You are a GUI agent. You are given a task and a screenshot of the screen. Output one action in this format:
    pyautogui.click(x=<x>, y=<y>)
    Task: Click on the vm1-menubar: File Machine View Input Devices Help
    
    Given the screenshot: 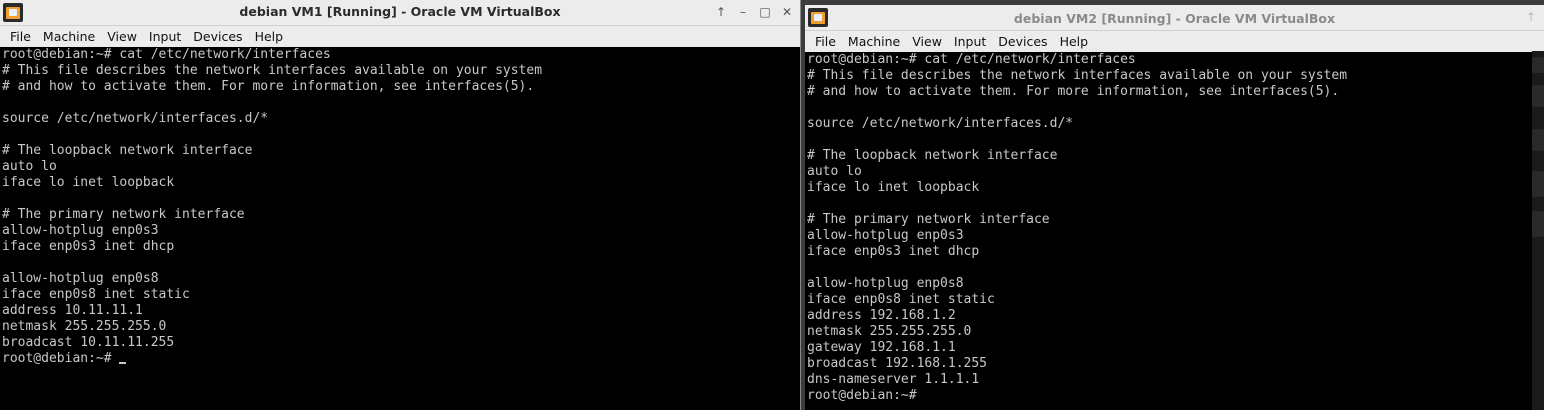 What is the action you would take?
    pyautogui.click(x=400, y=37)
    